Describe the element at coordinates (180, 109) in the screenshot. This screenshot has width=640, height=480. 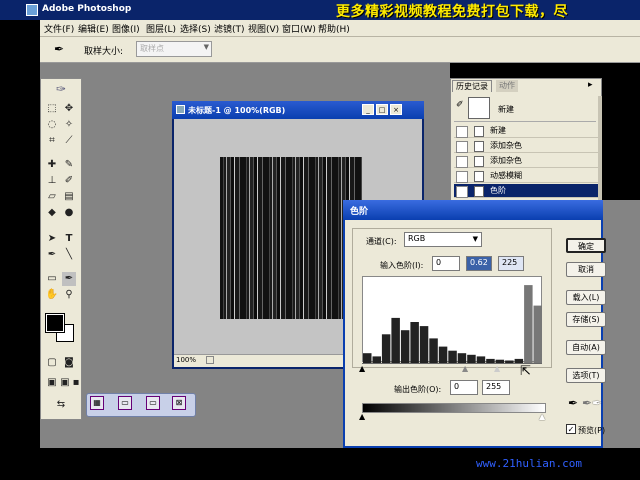
I see `document-icon` at that location.